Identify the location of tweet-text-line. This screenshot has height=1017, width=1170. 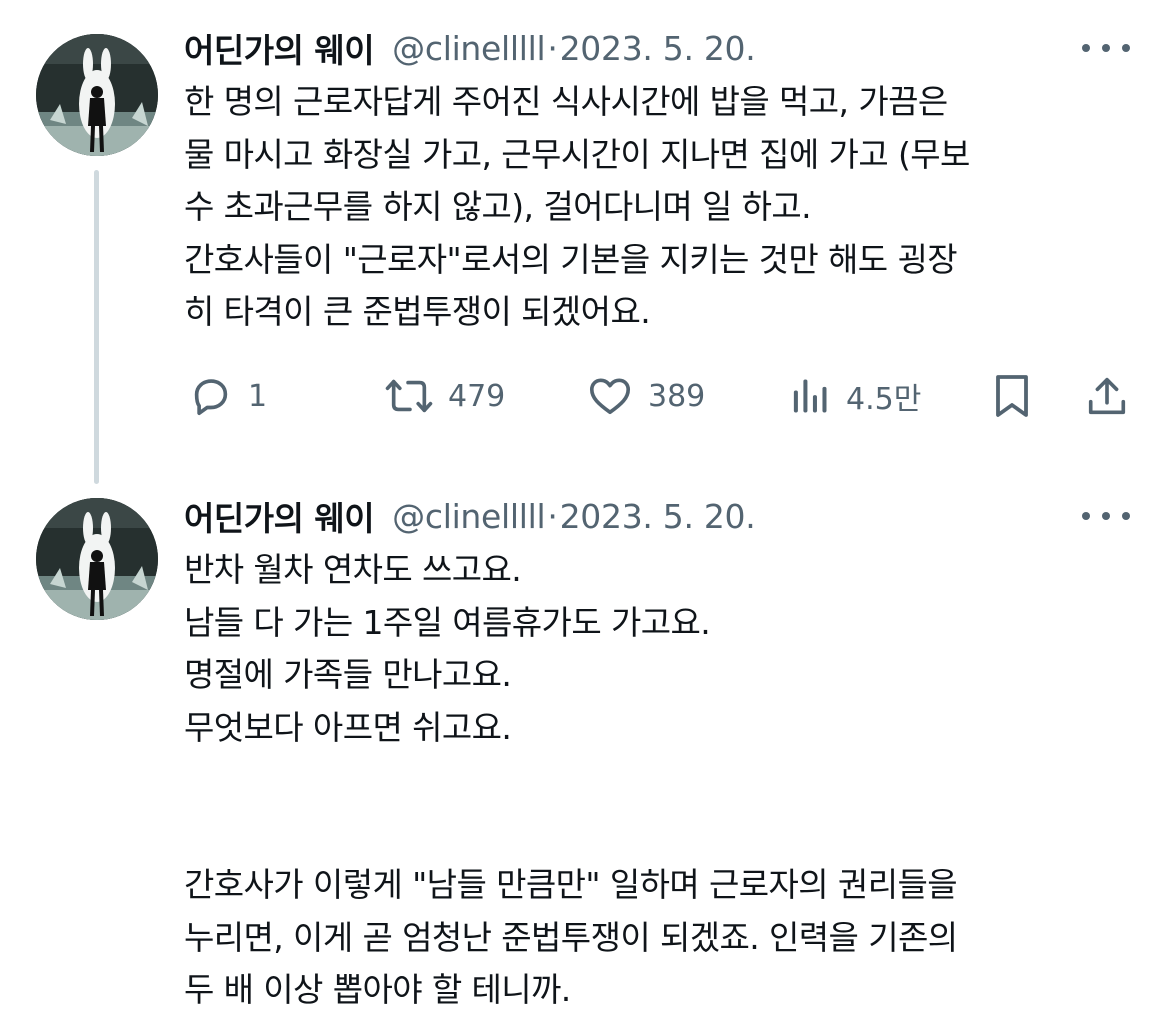
(657, 780).